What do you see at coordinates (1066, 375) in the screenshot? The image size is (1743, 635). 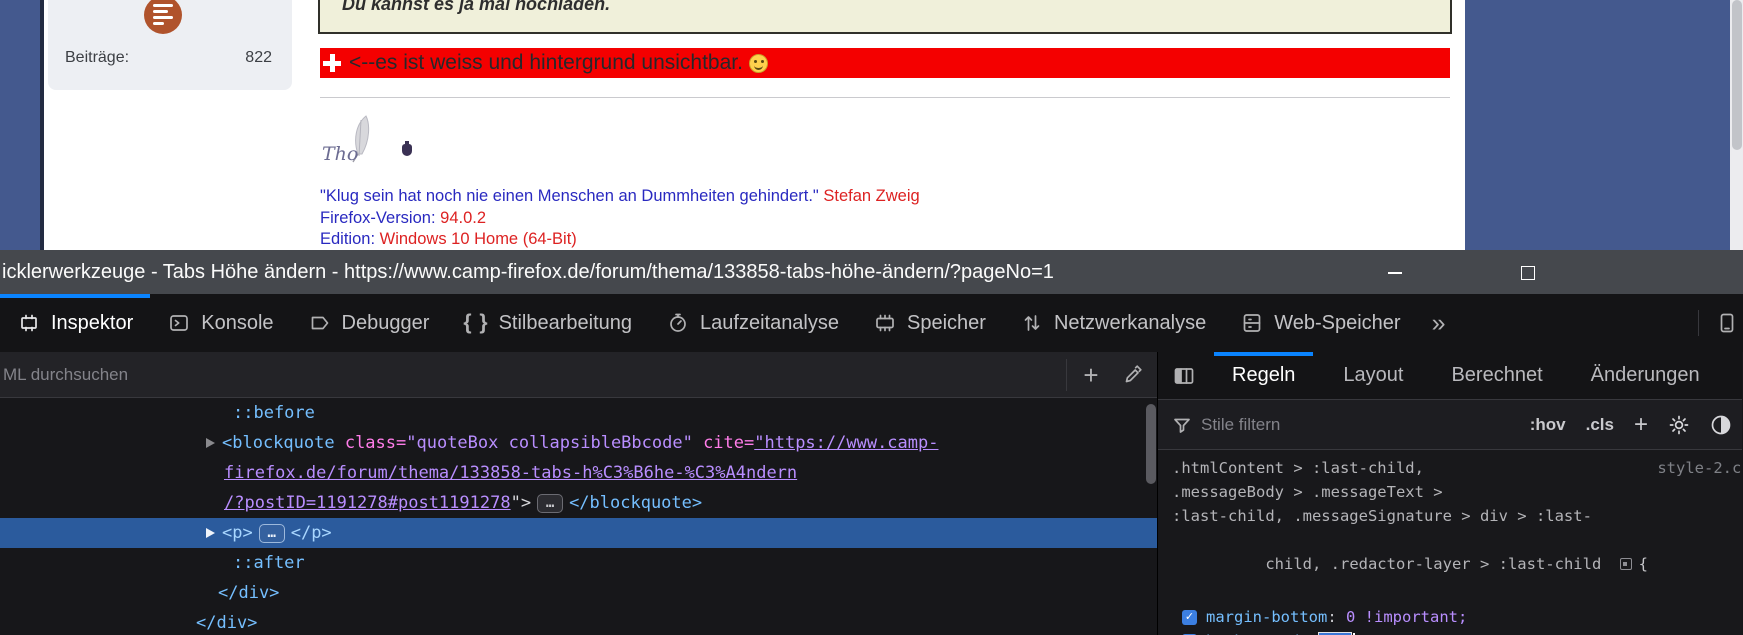 I see `toolbar-separator` at bounding box center [1066, 375].